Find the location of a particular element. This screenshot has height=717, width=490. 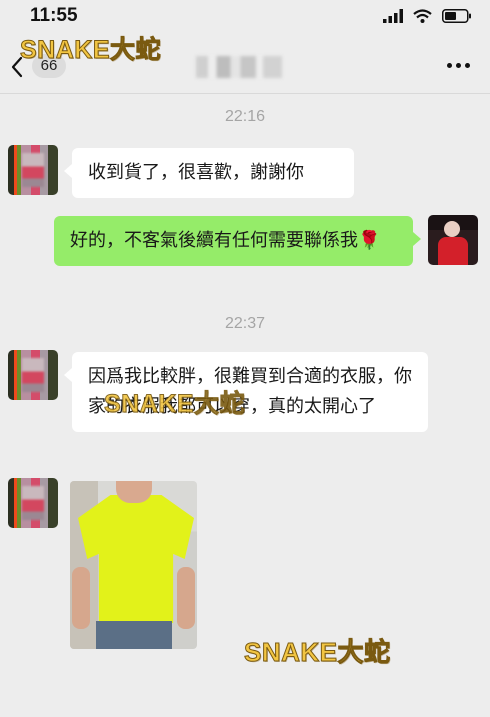

message-timestamp: 22:37 is located at coordinates (245, 323).